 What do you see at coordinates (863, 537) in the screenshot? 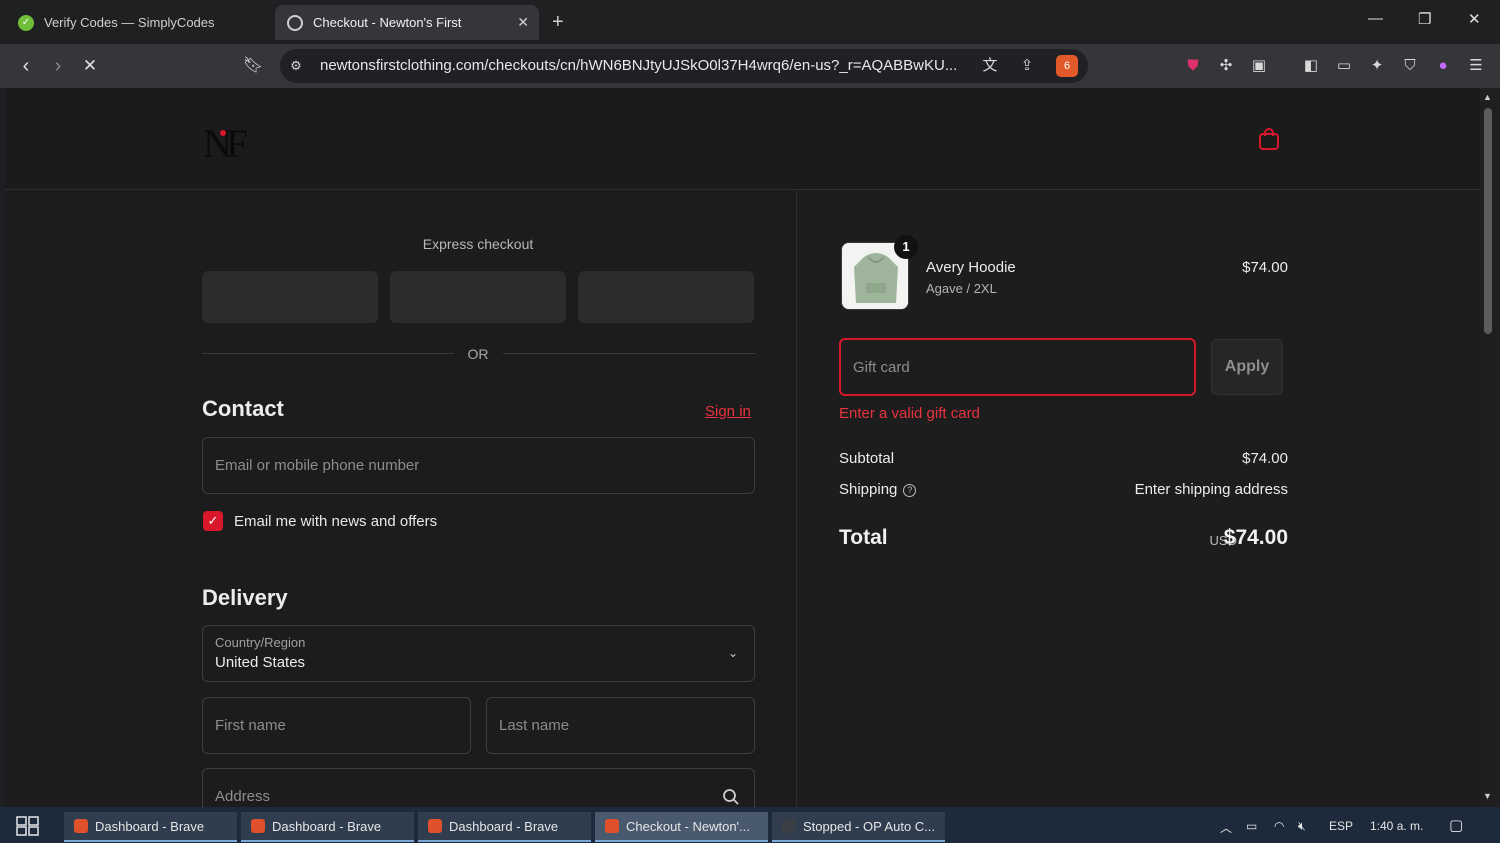
I see `total-label: Total` at bounding box center [863, 537].